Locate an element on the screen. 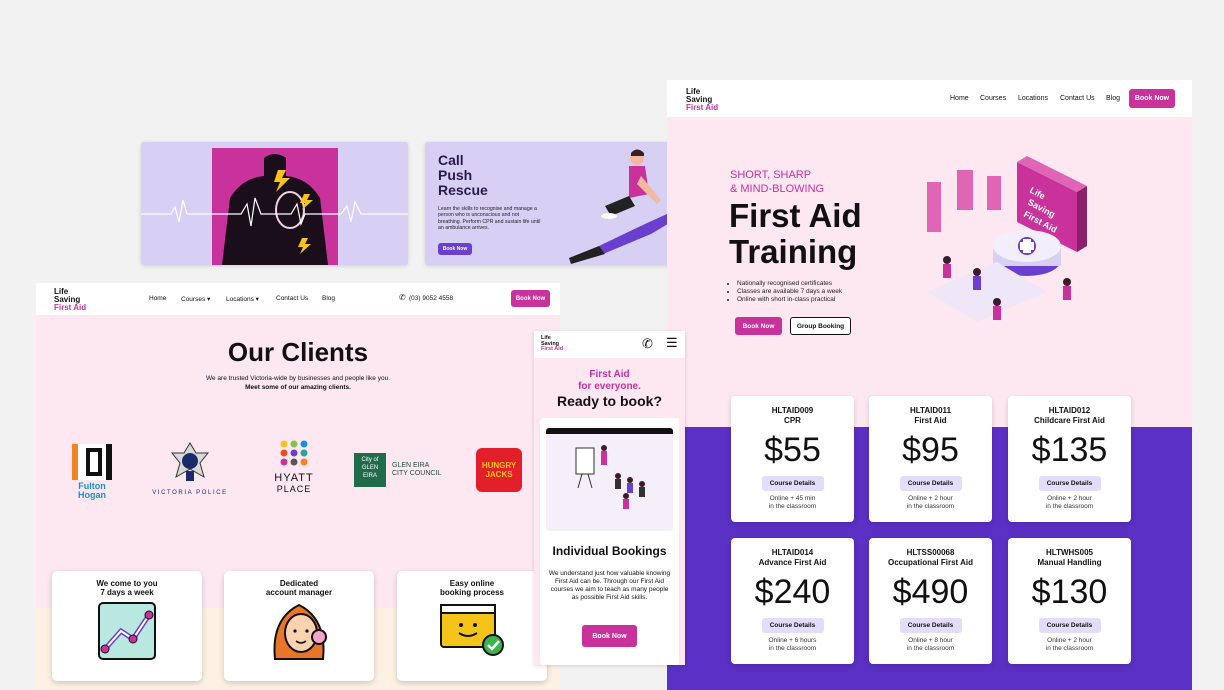 The image size is (1224, 690). glen-eira-text: GLEN EIRA is located at coordinates (411, 465).